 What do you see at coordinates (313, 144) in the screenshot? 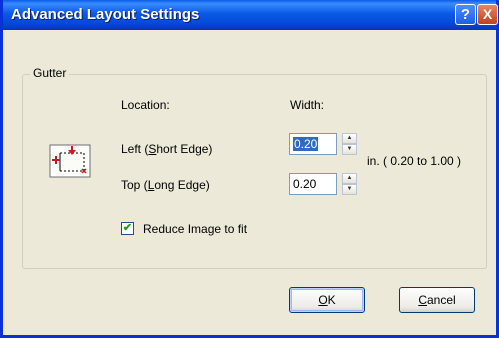
I see `left-width-input: 0.20` at bounding box center [313, 144].